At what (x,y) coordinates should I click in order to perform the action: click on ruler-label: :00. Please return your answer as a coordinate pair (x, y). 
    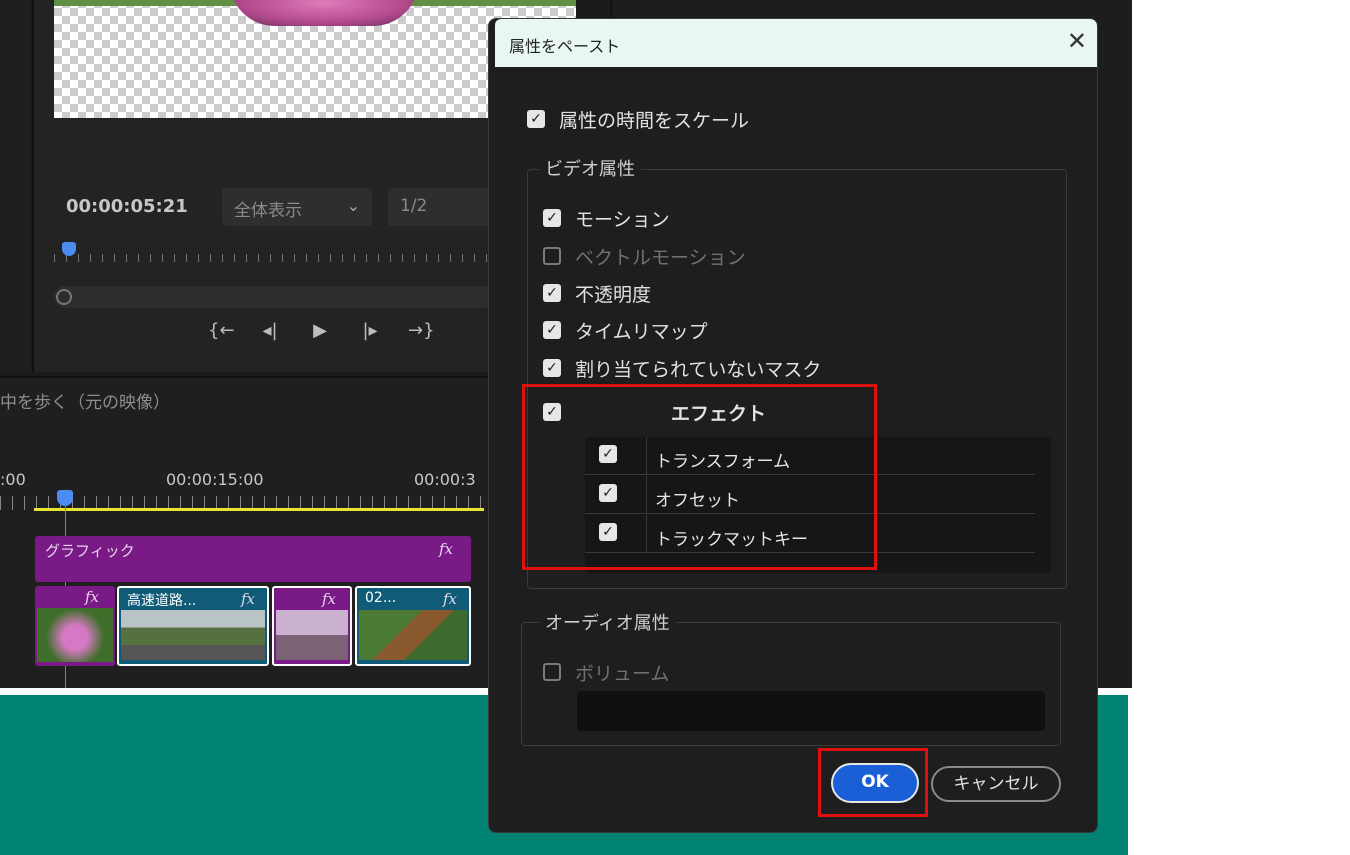
    Looking at the image, I should click on (13, 479).